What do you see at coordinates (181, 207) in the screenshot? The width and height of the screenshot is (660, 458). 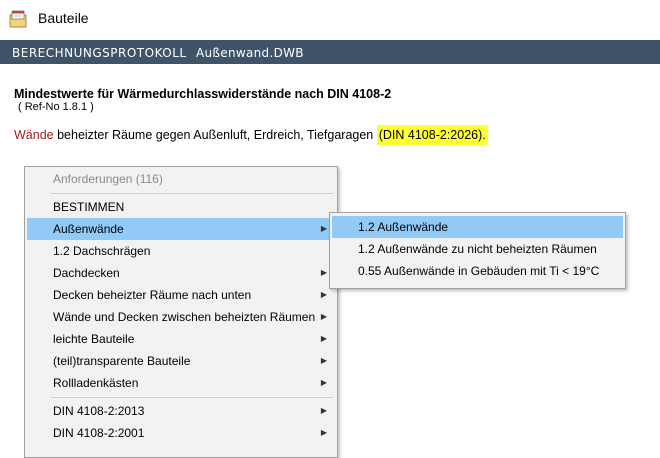 I see `menu-item-determine: BESTIMMEN` at bounding box center [181, 207].